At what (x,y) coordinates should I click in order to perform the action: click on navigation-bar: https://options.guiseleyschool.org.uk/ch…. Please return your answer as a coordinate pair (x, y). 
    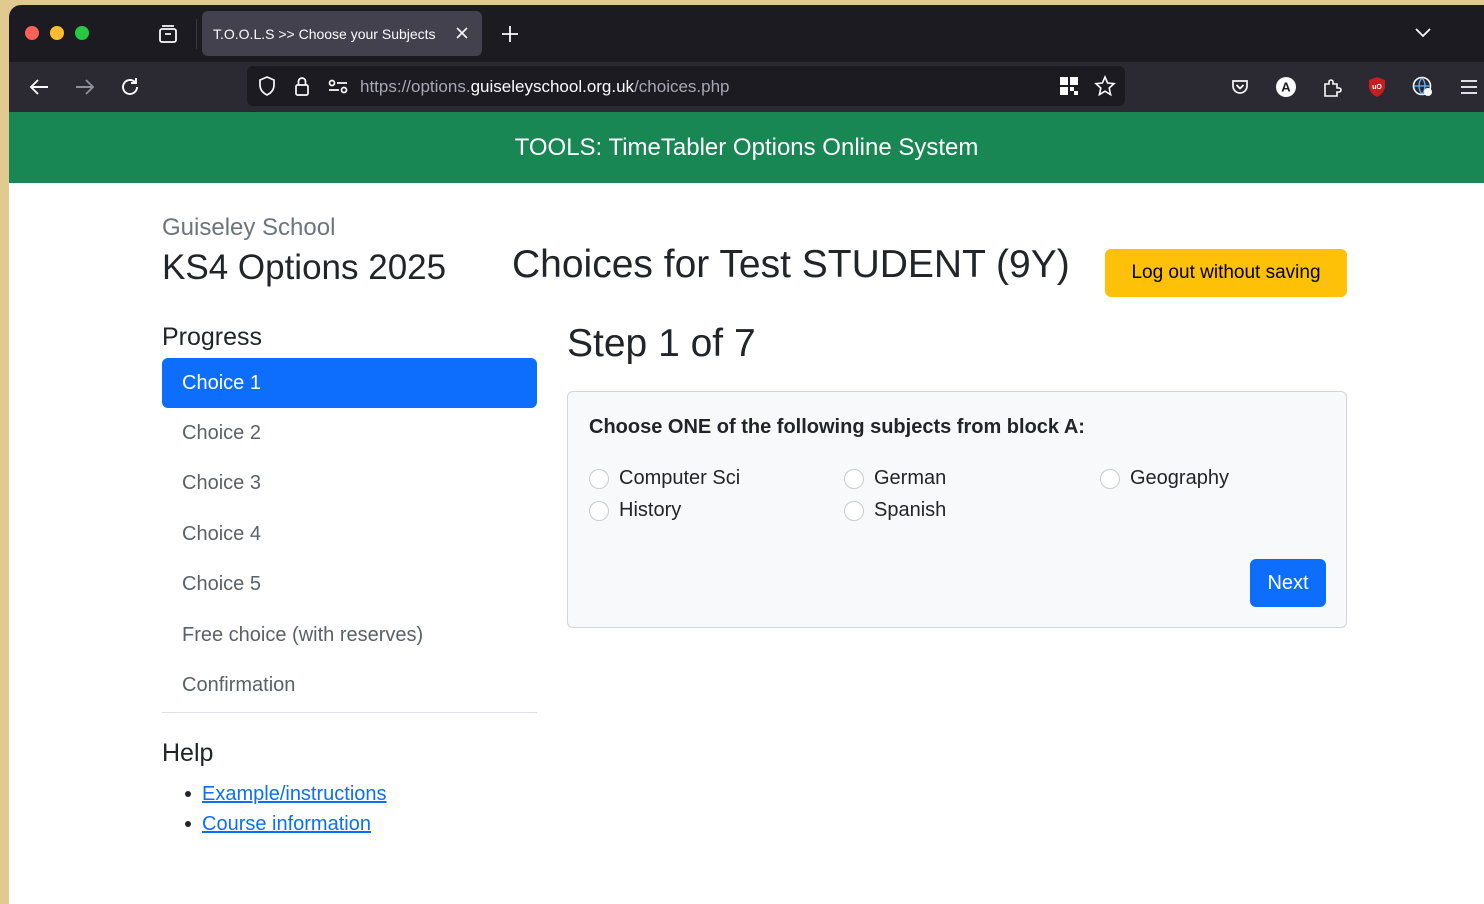
    Looking at the image, I should click on (746, 87).